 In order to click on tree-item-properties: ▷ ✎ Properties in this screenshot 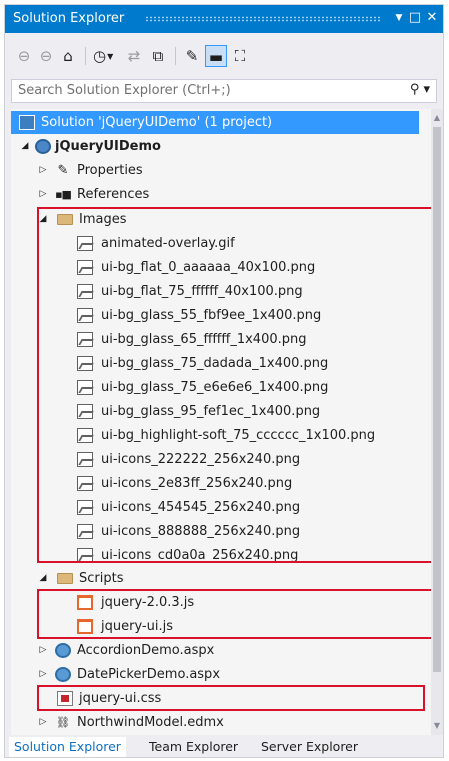, I will do `click(215, 170)`.